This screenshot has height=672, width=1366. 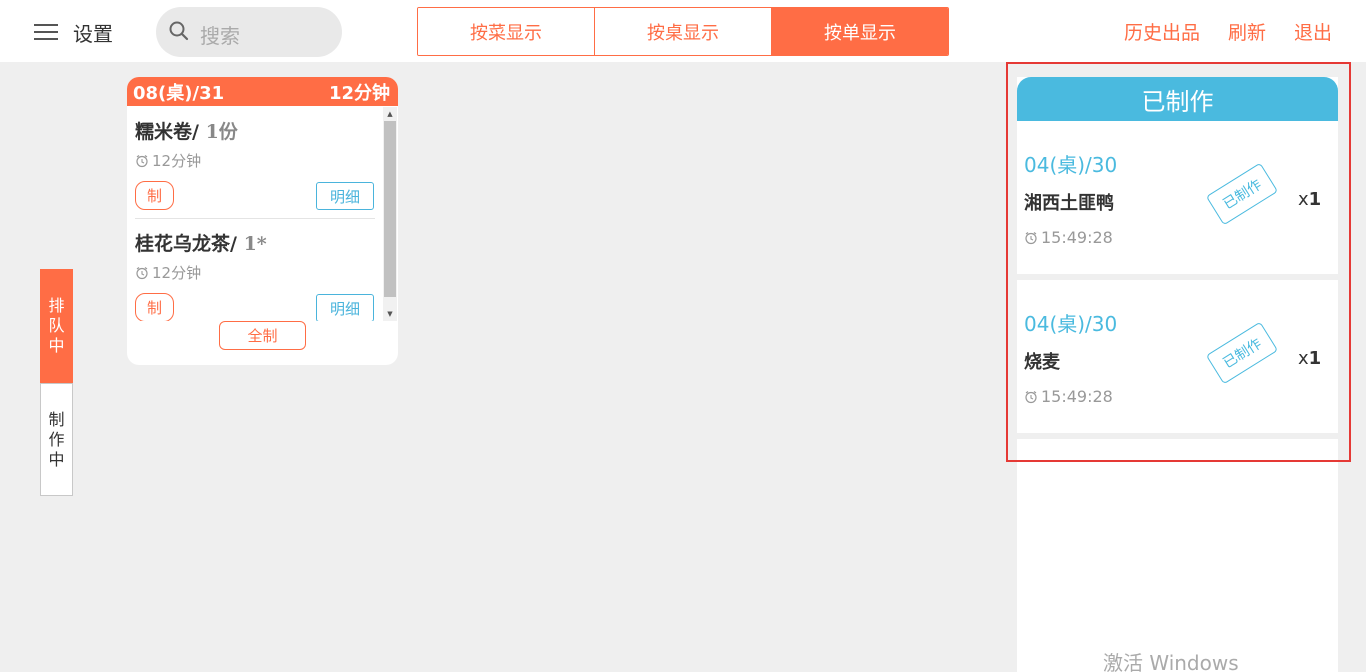 I want to click on hamburger-menu-icon, so click(x=47, y=31).